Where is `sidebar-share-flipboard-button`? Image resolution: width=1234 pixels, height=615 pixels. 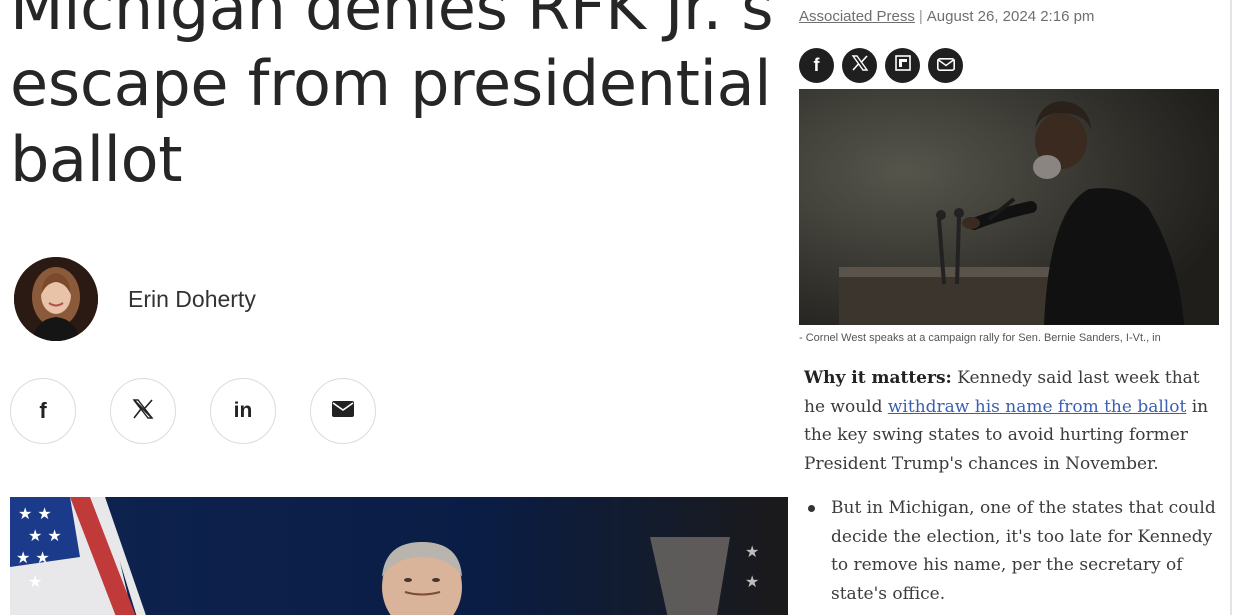
sidebar-share-flipboard-button is located at coordinates (902, 65).